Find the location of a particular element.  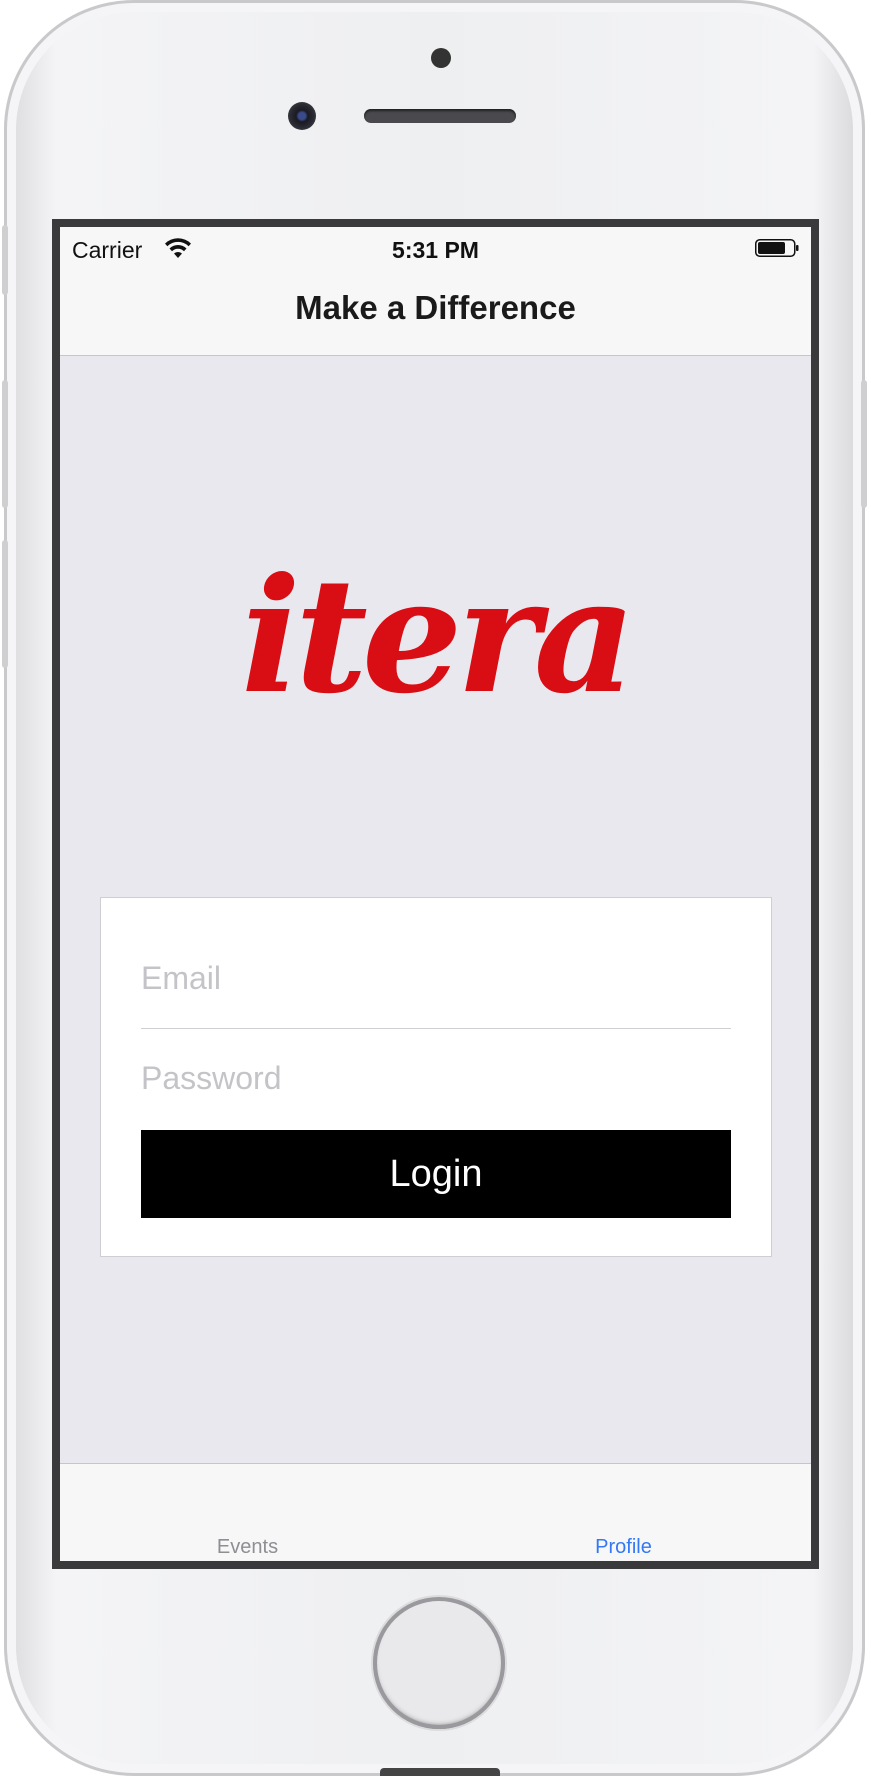

proximity-sensor is located at coordinates (441, 58).